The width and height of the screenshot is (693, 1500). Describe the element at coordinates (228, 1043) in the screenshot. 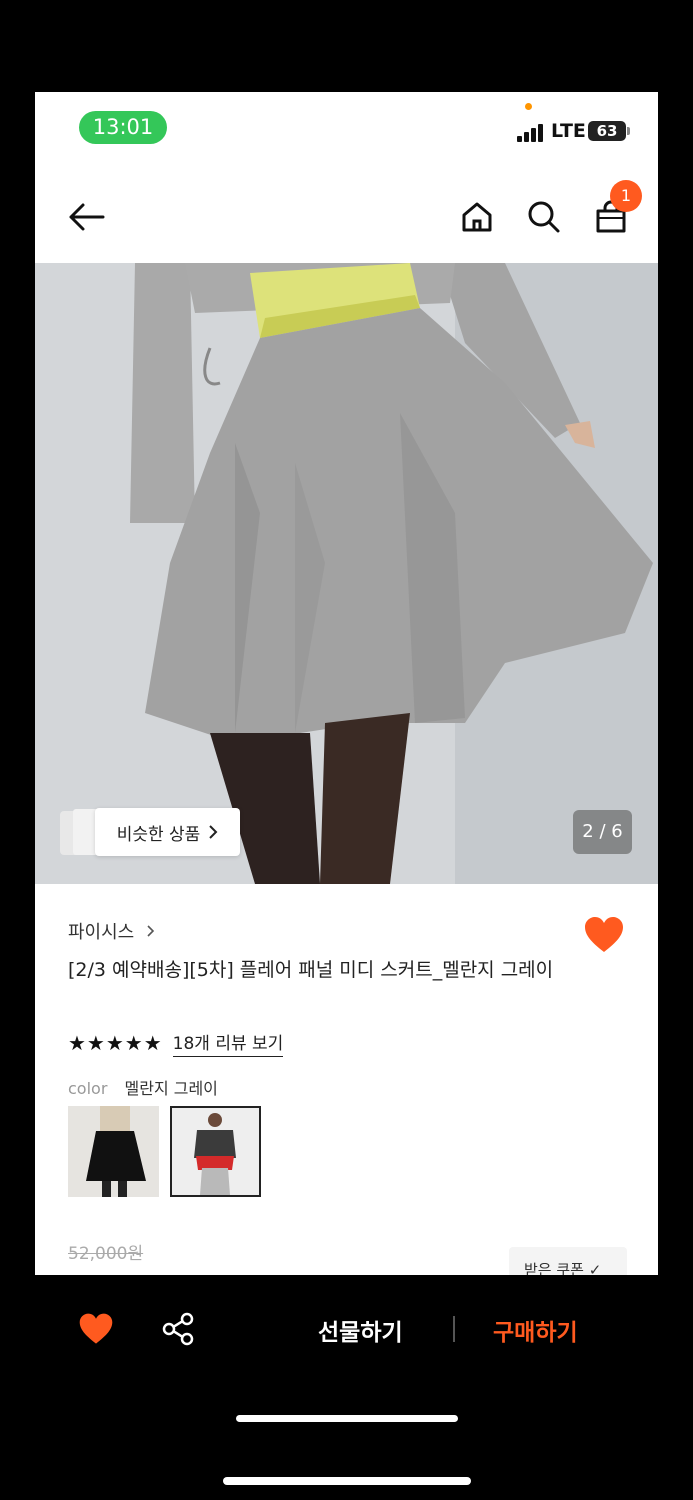

I see `review-link: 18개 리뷰 보기` at that location.